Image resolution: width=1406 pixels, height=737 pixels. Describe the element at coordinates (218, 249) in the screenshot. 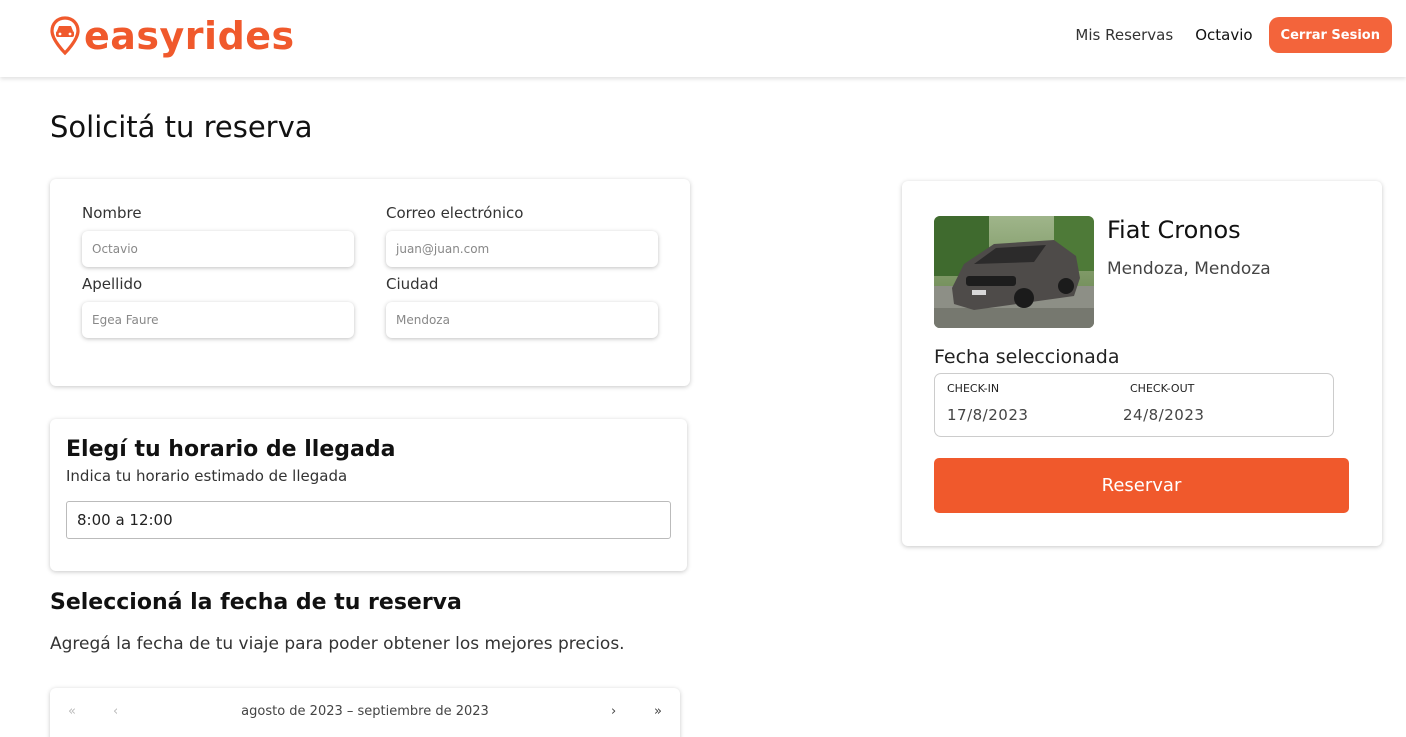

I see `first-name-field: Octavio` at that location.